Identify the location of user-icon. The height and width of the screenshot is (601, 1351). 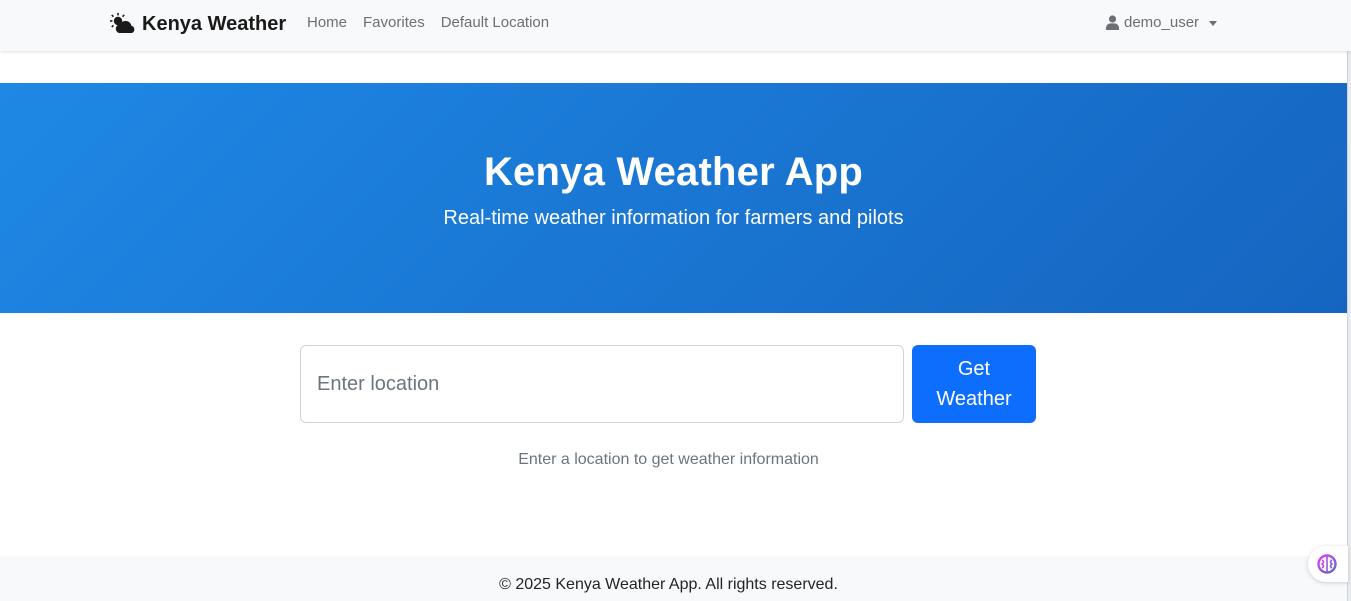
(1112, 22).